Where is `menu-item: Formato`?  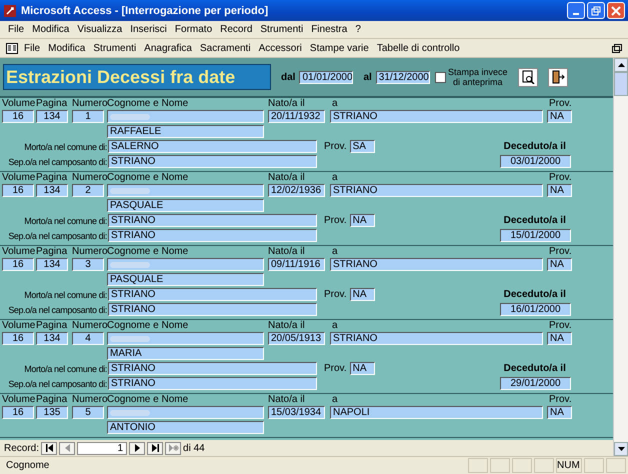 menu-item: Formato is located at coordinates (193, 29).